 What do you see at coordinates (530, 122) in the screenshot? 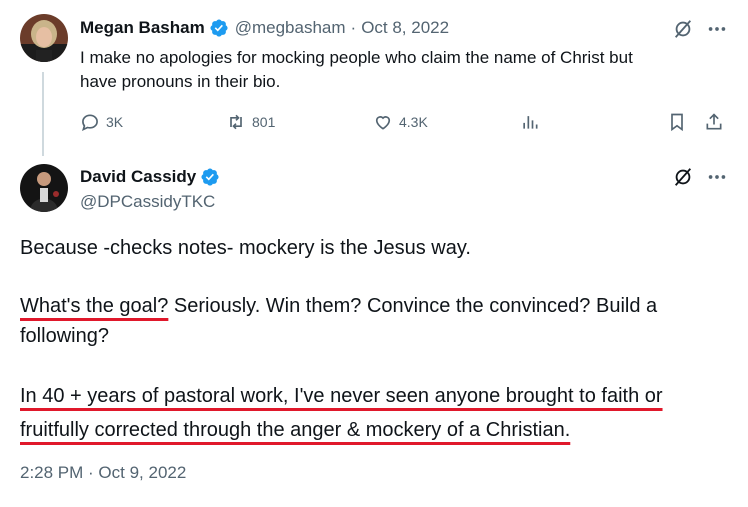
I see `views-icon` at bounding box center [530, 122].